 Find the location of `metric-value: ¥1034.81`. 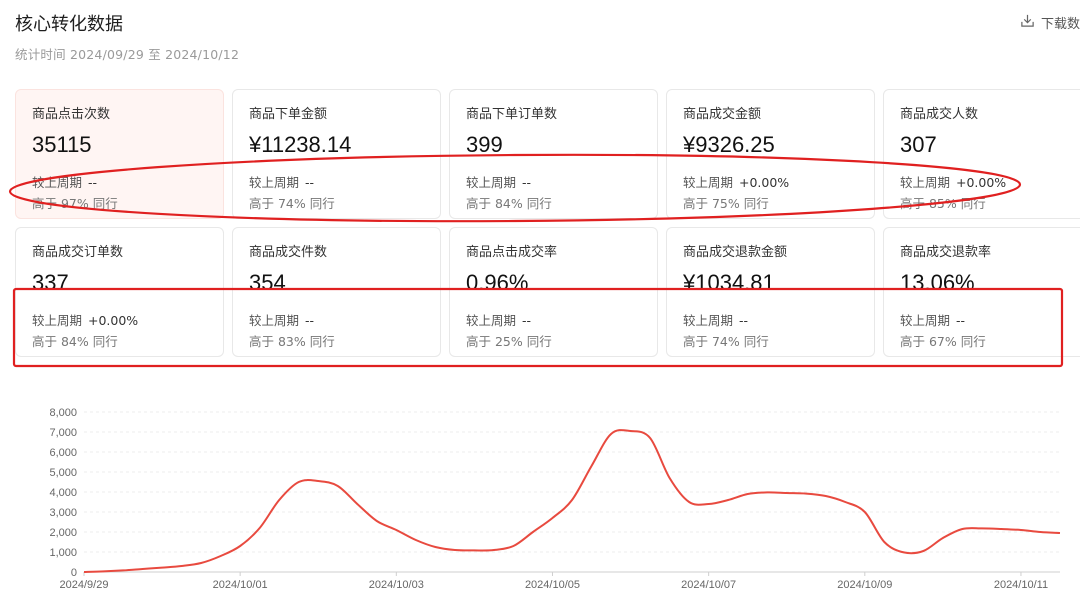

metric-value: ¥1034.81 is located at coordinates (729, 282).